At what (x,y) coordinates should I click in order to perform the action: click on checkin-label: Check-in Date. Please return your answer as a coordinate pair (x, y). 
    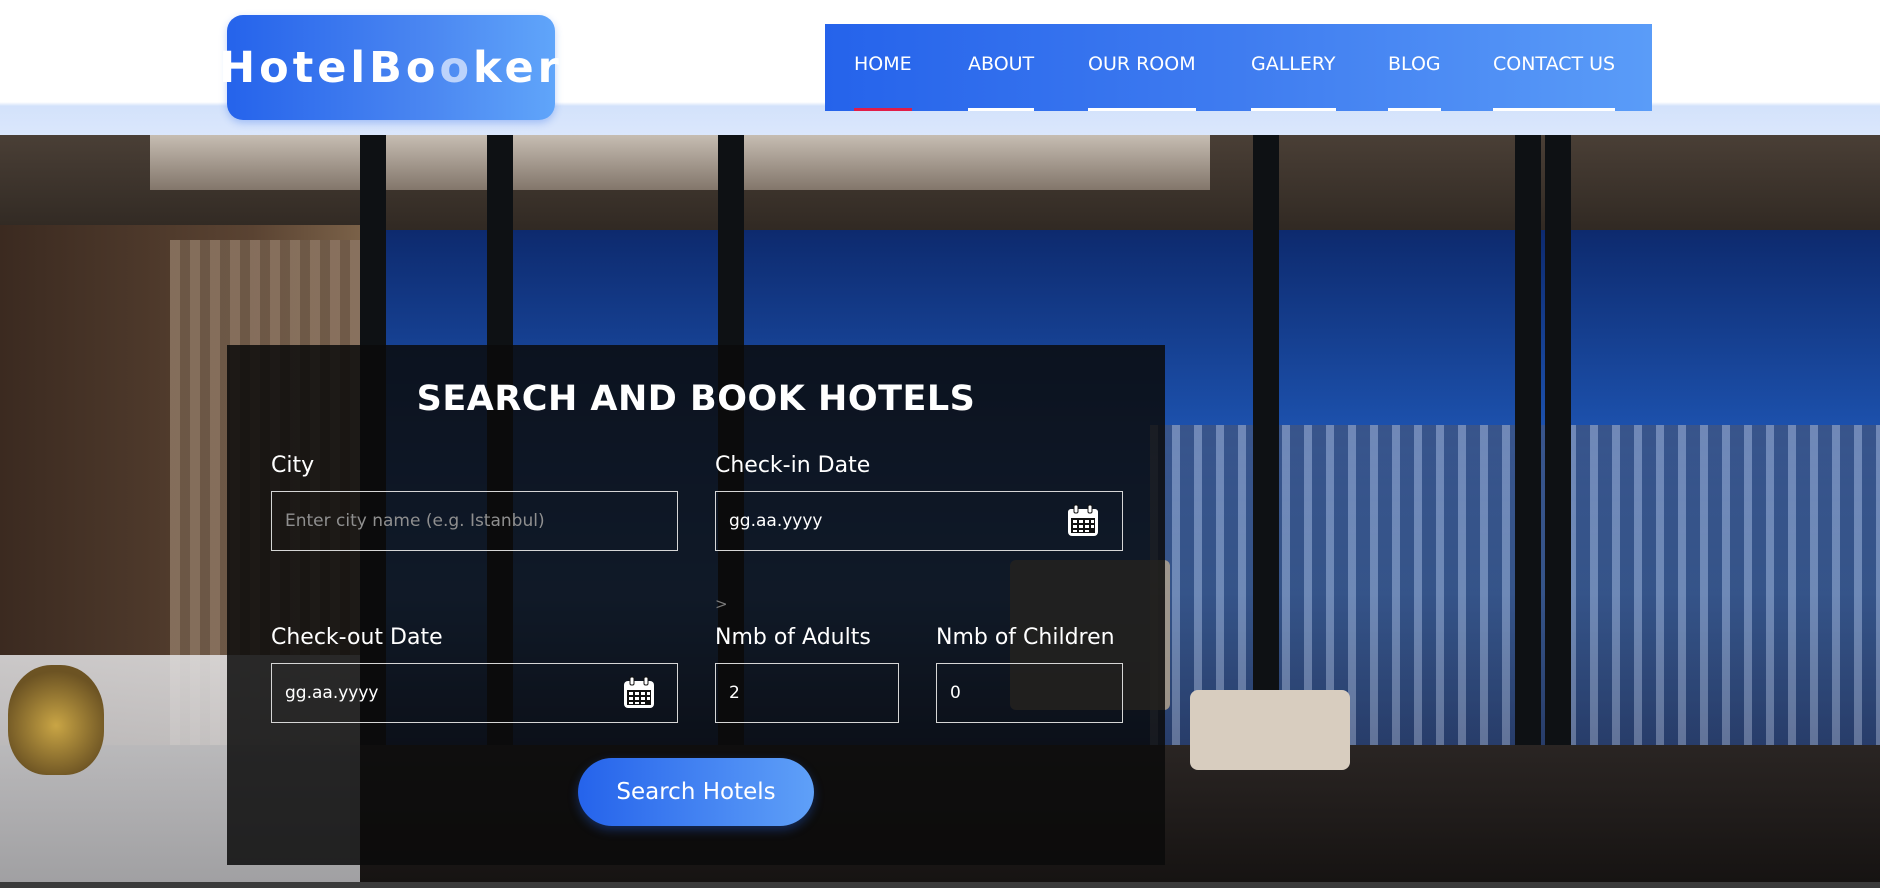
    Looking at the image, I should click on (793, 465).